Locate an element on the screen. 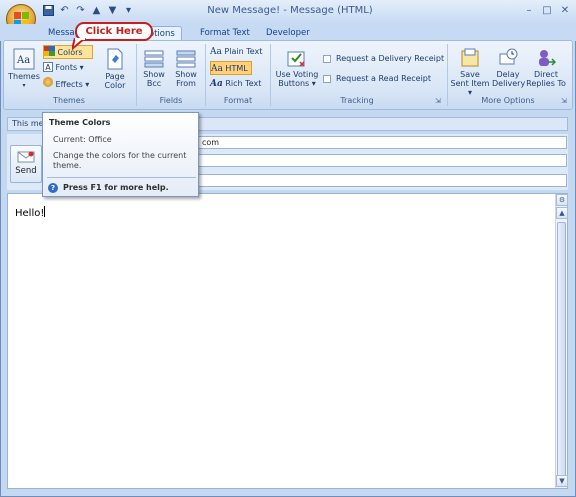 This screenshot has height=497, width=576. tooltip-divider is located at coordinates (121, 177).